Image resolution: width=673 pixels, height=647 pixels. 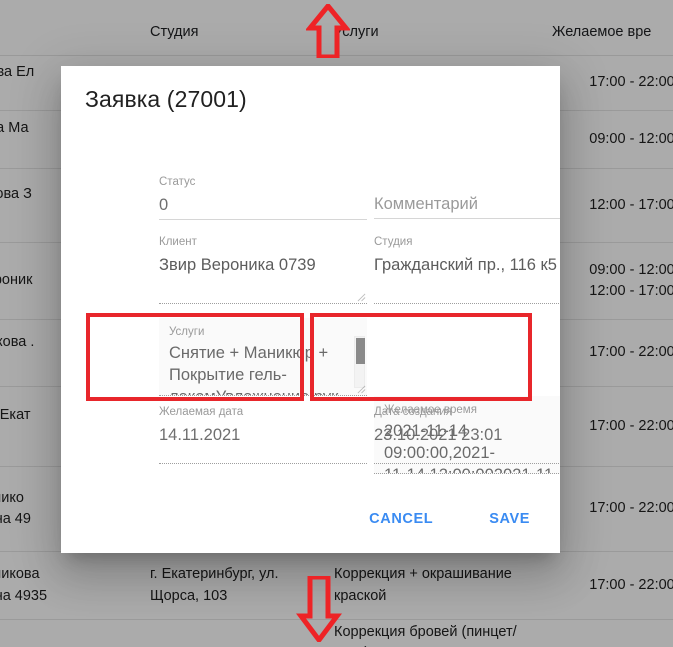 I want to click on cell-desired-time: 12:00 - 17:00, so click(x=631, y=204).